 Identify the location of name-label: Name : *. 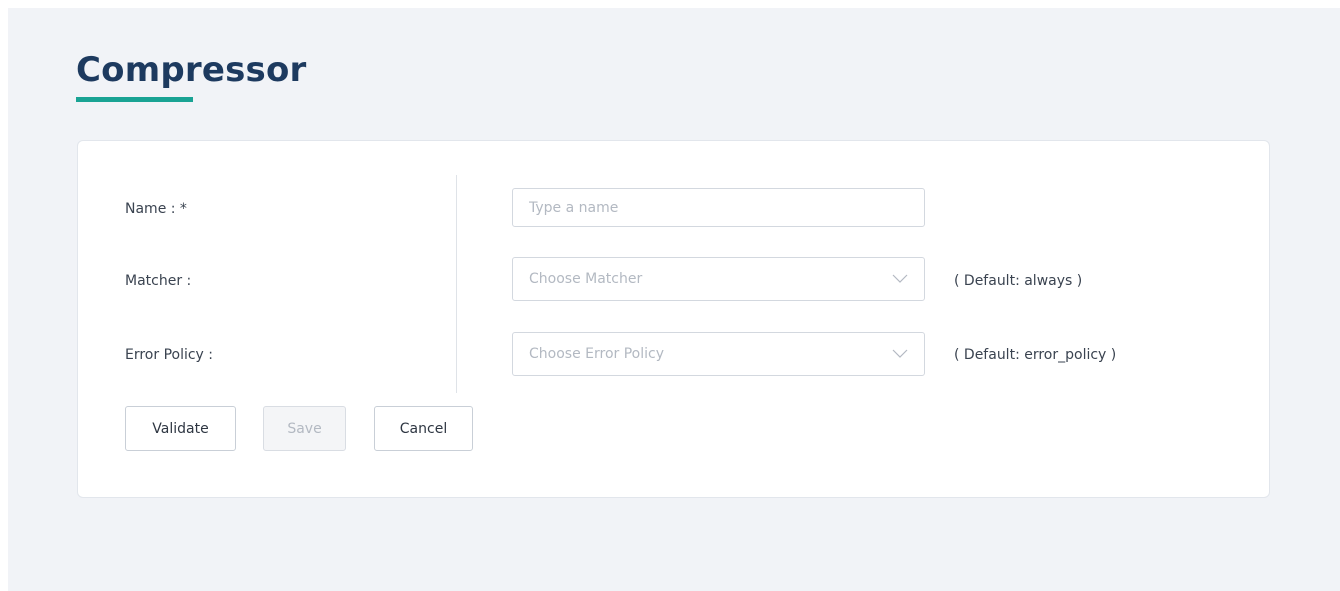
(156, 209).